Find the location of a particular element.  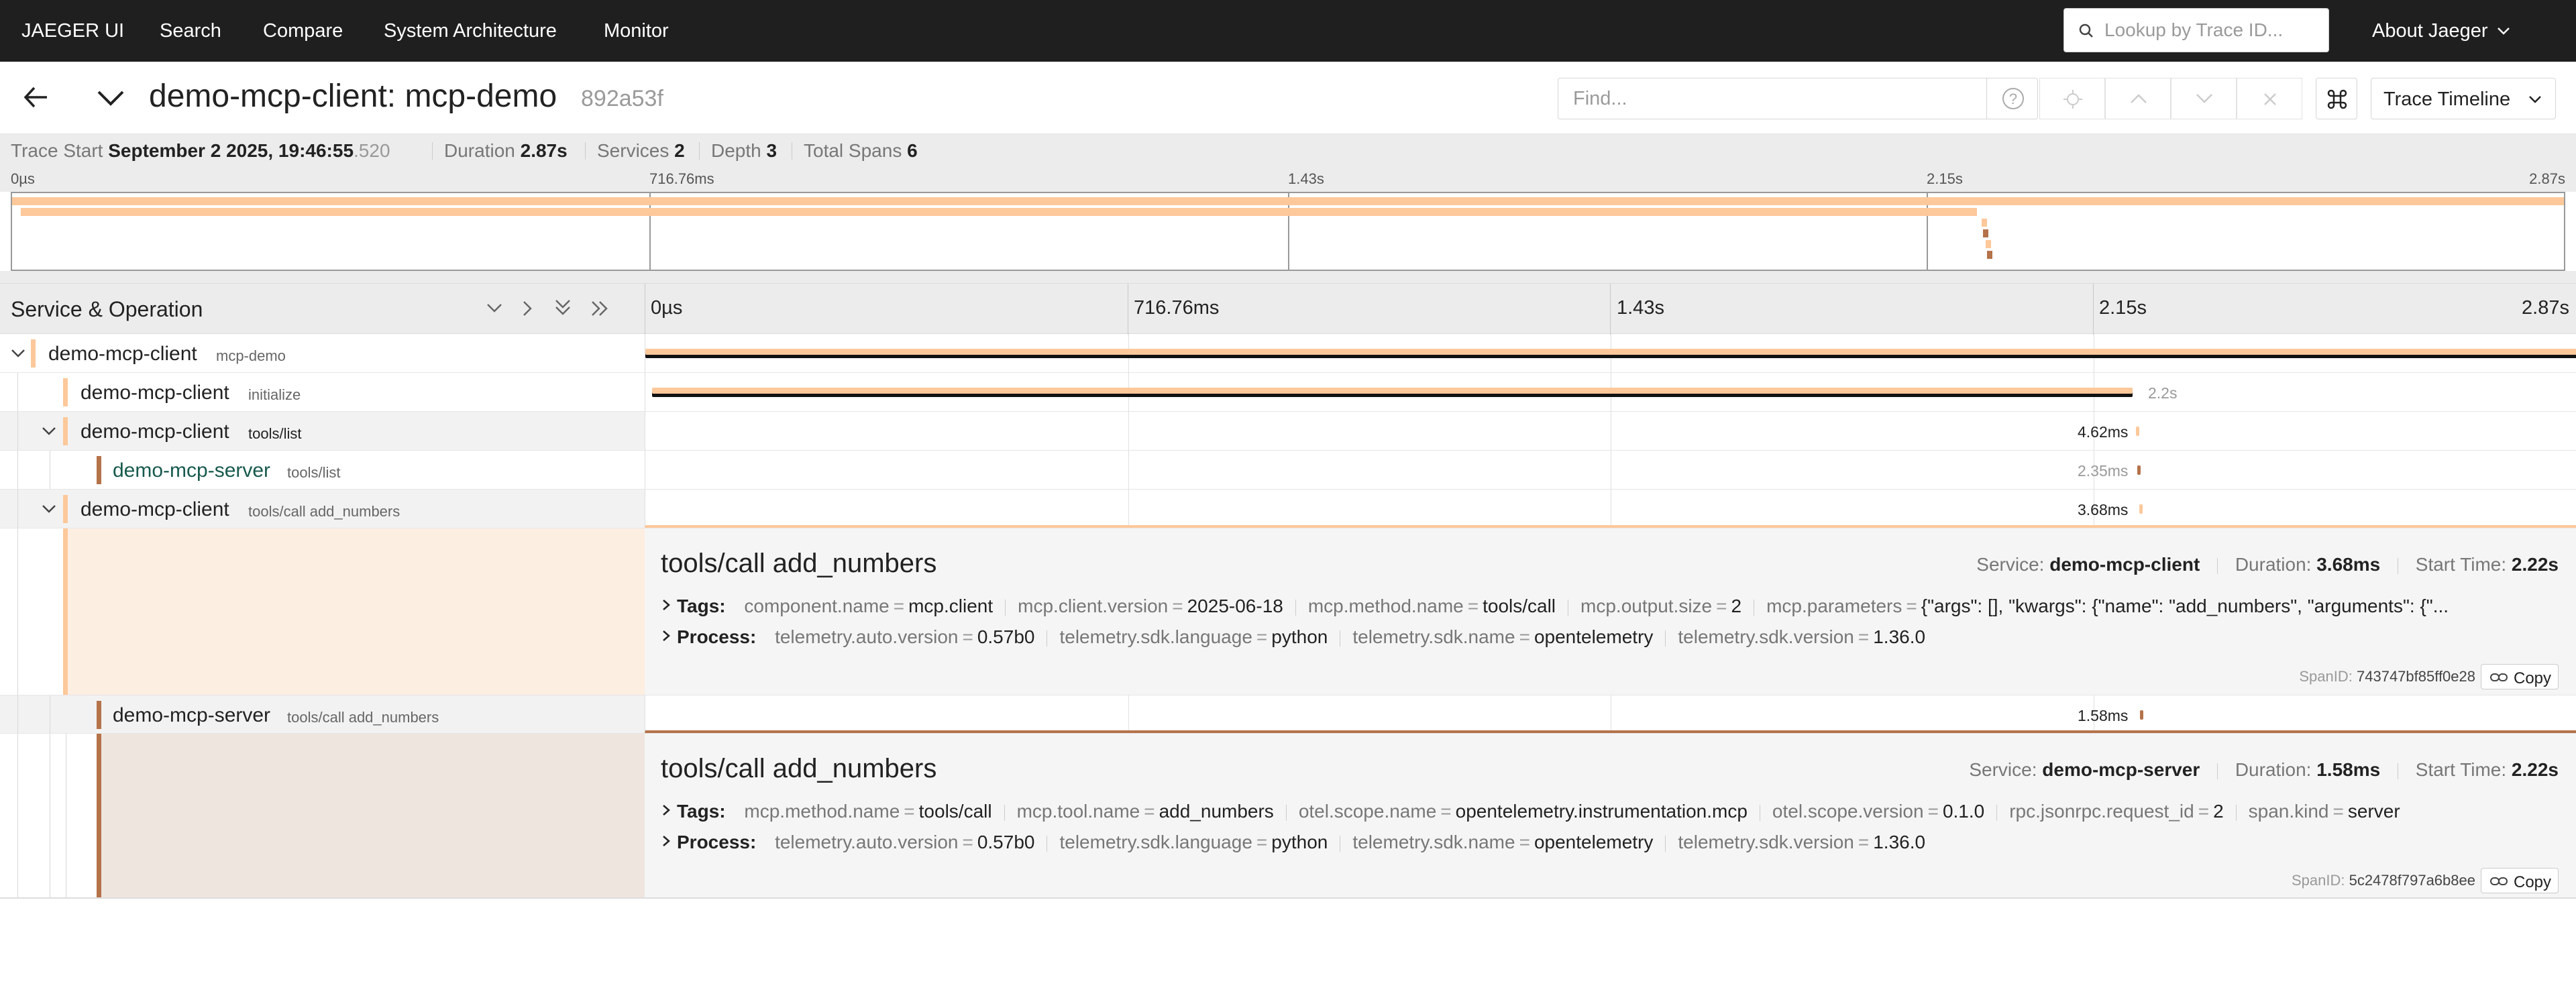

span-name-cell: demo-mcp-client tools/list is located at coordinates (322, 431).